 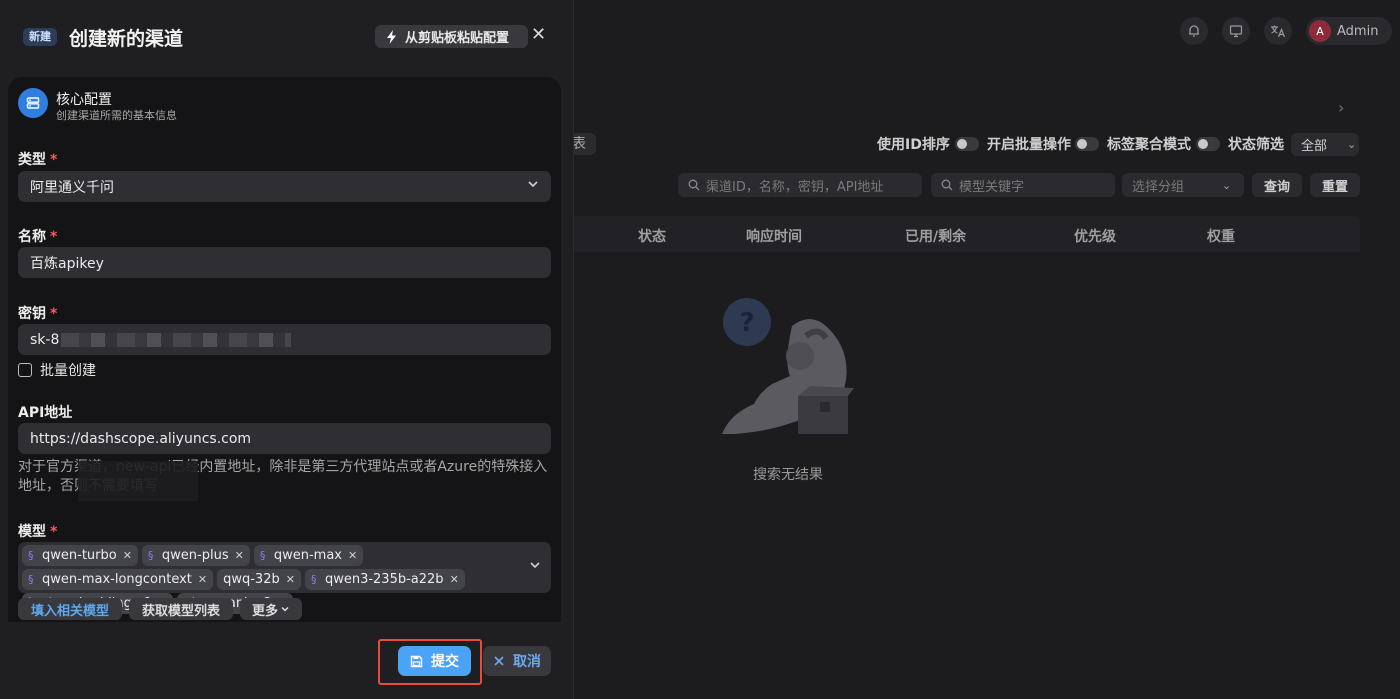 I want to click on server-icon, so click(x=33, y=103).